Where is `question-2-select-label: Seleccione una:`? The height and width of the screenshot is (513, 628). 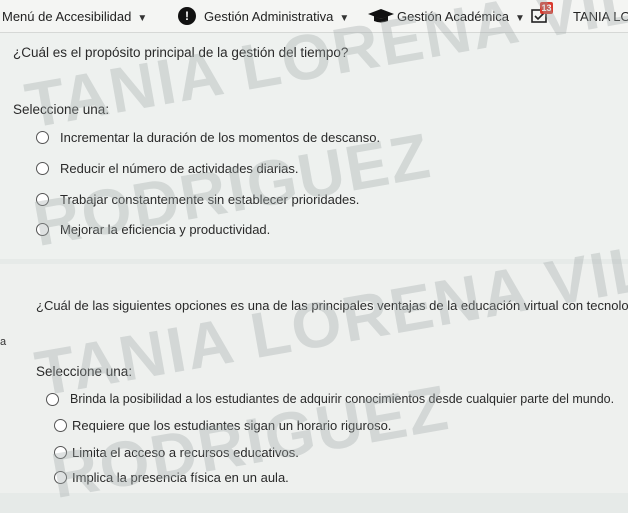
question-2-select-label: Seleccione una: is located at coordinates (84, 371).